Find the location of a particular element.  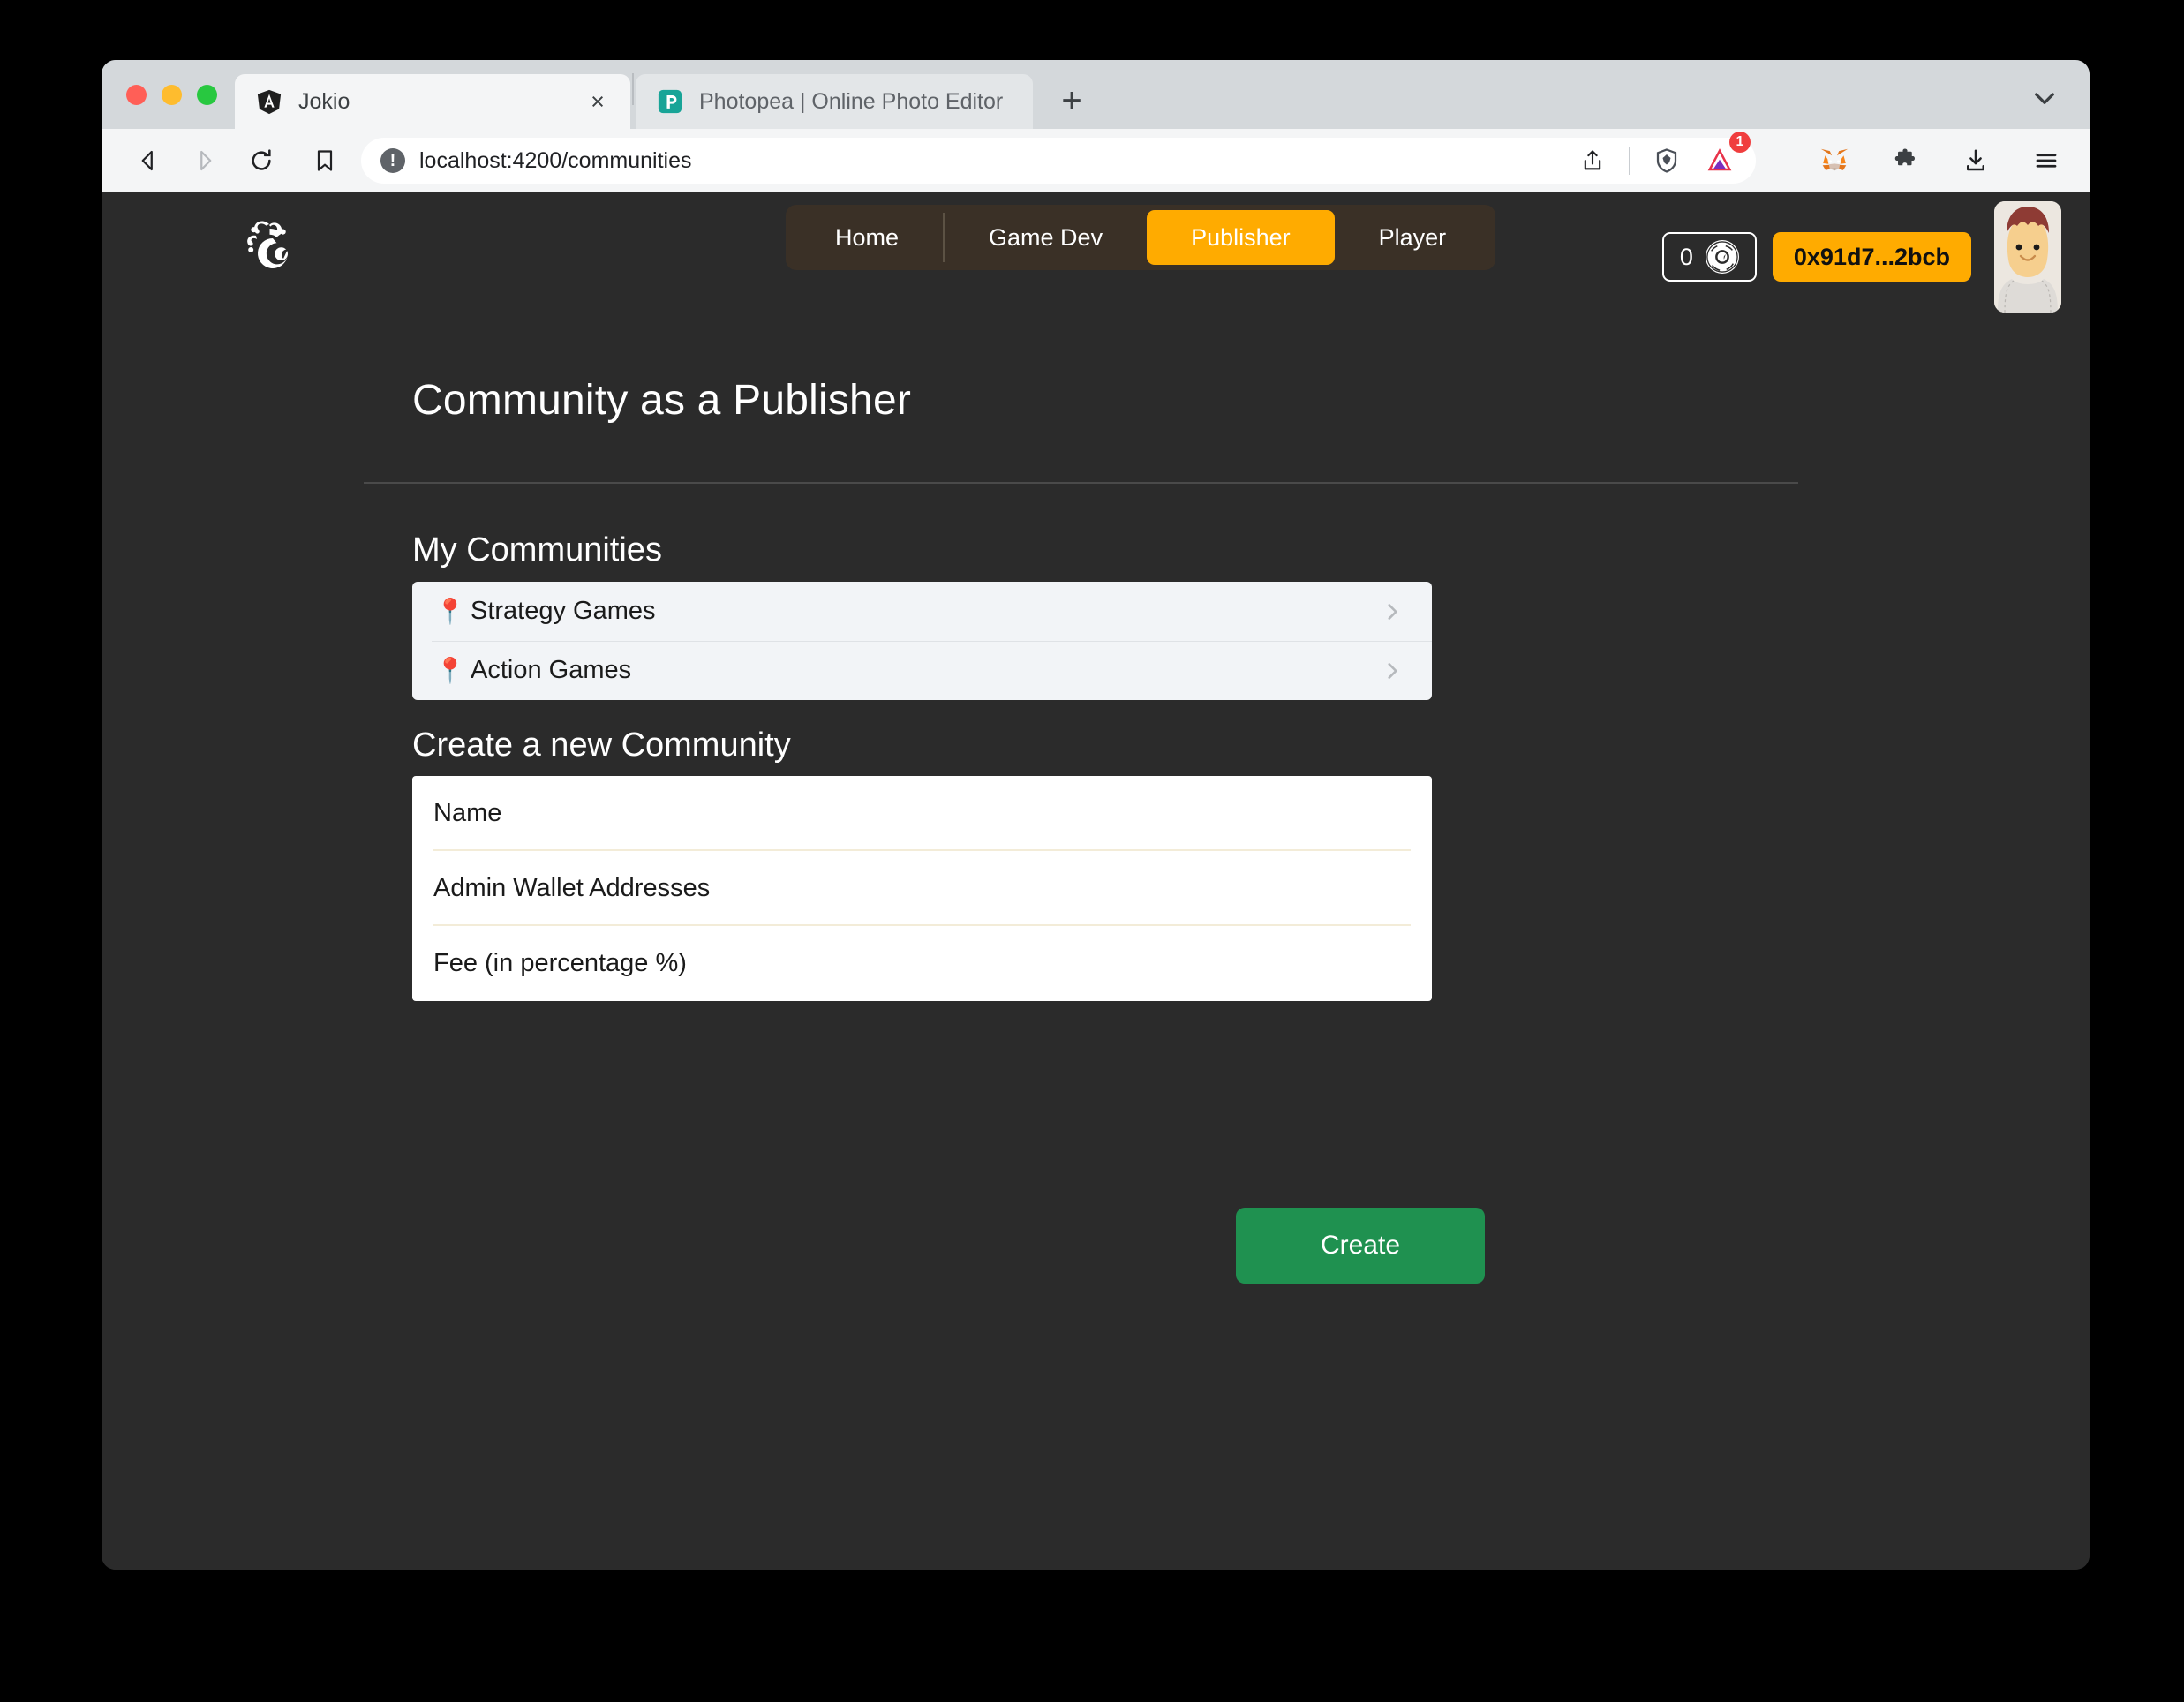

community-name: Strategy Games is located at coordinates (563, 611).